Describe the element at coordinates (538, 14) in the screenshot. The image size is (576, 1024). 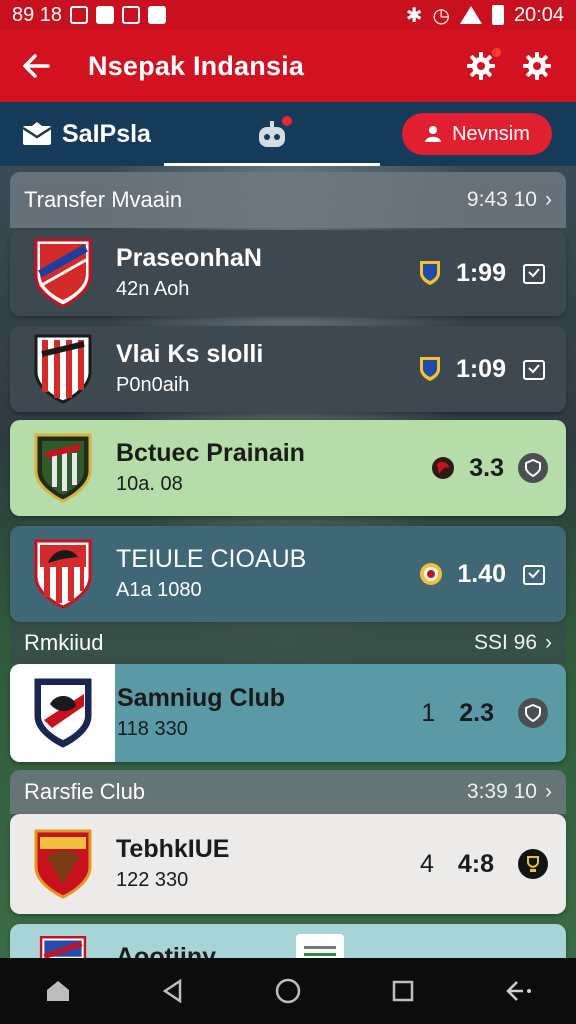
I see `status-time: 20:04` at that location.